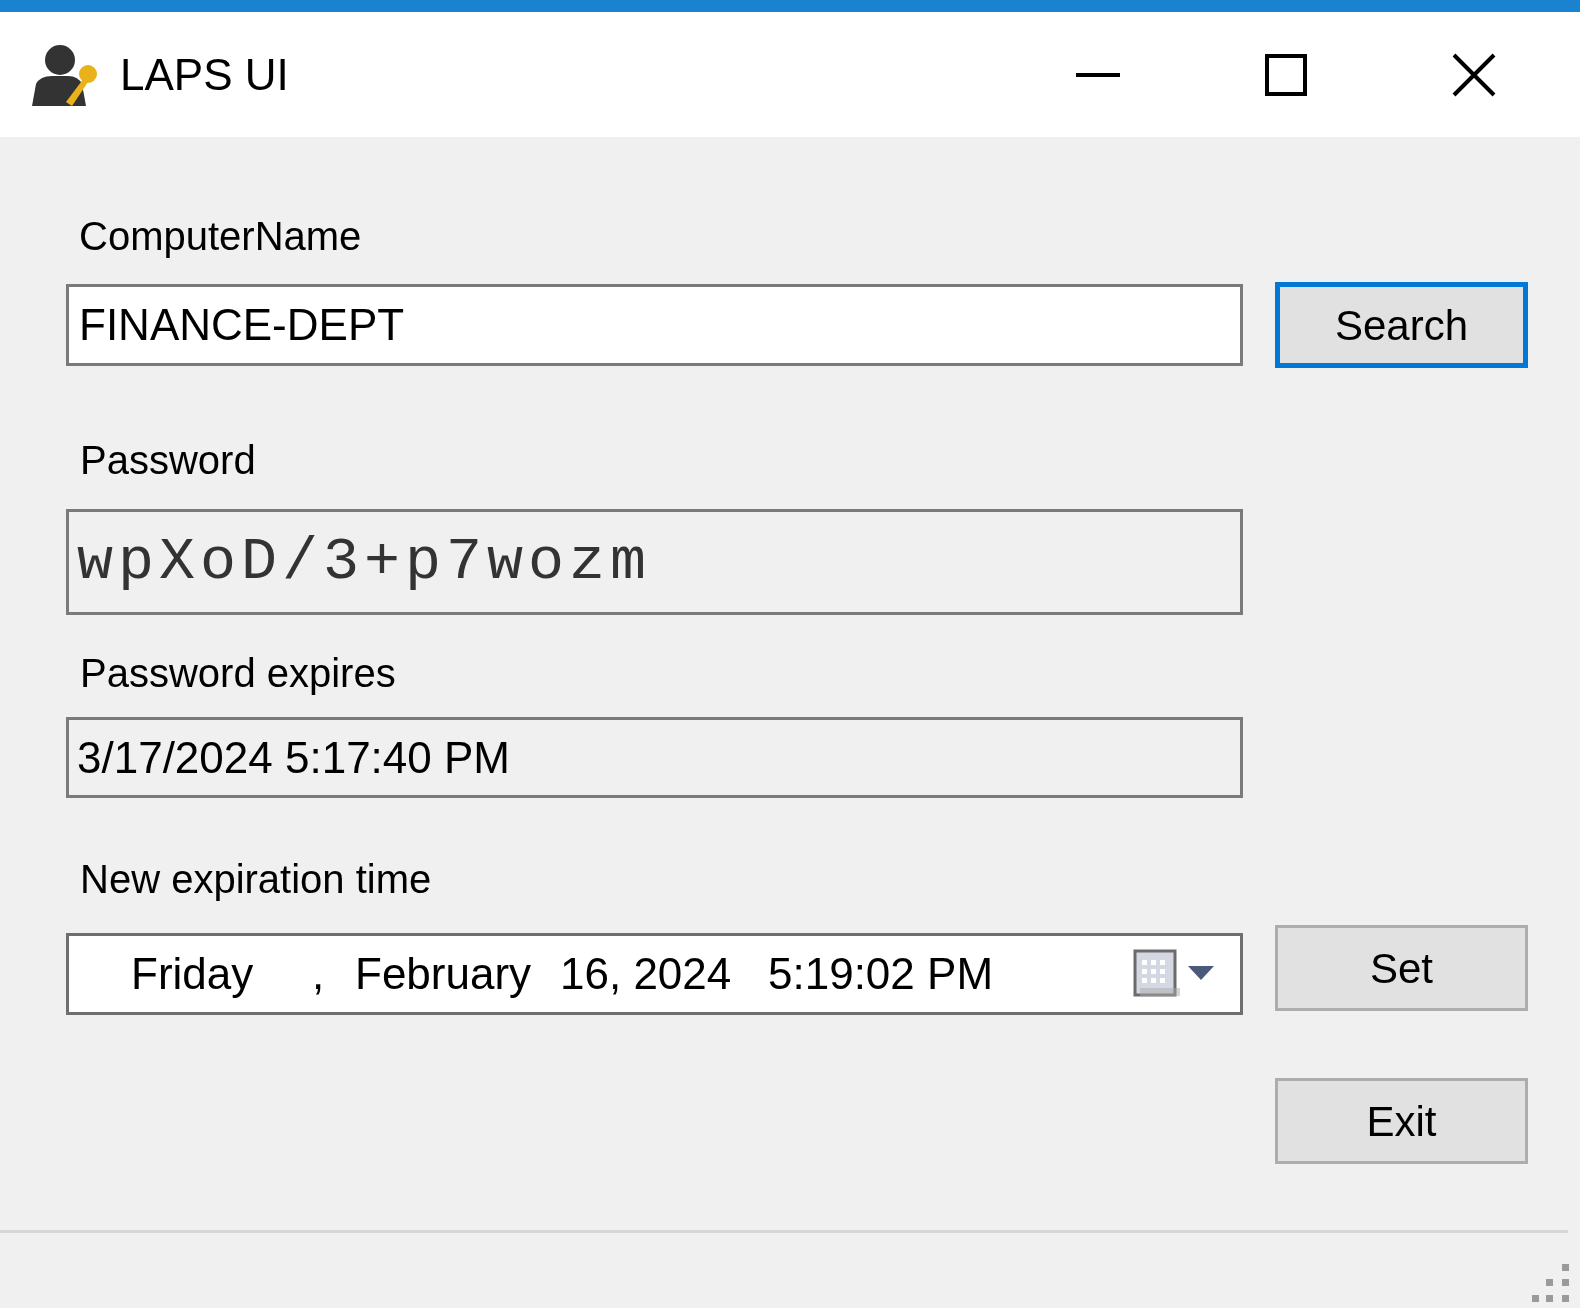 This screenshot has height=1308, width=1580. Describe the element at coordinates (256, 879) in the screenshot. I see `field-label: New expiration time` at that location.